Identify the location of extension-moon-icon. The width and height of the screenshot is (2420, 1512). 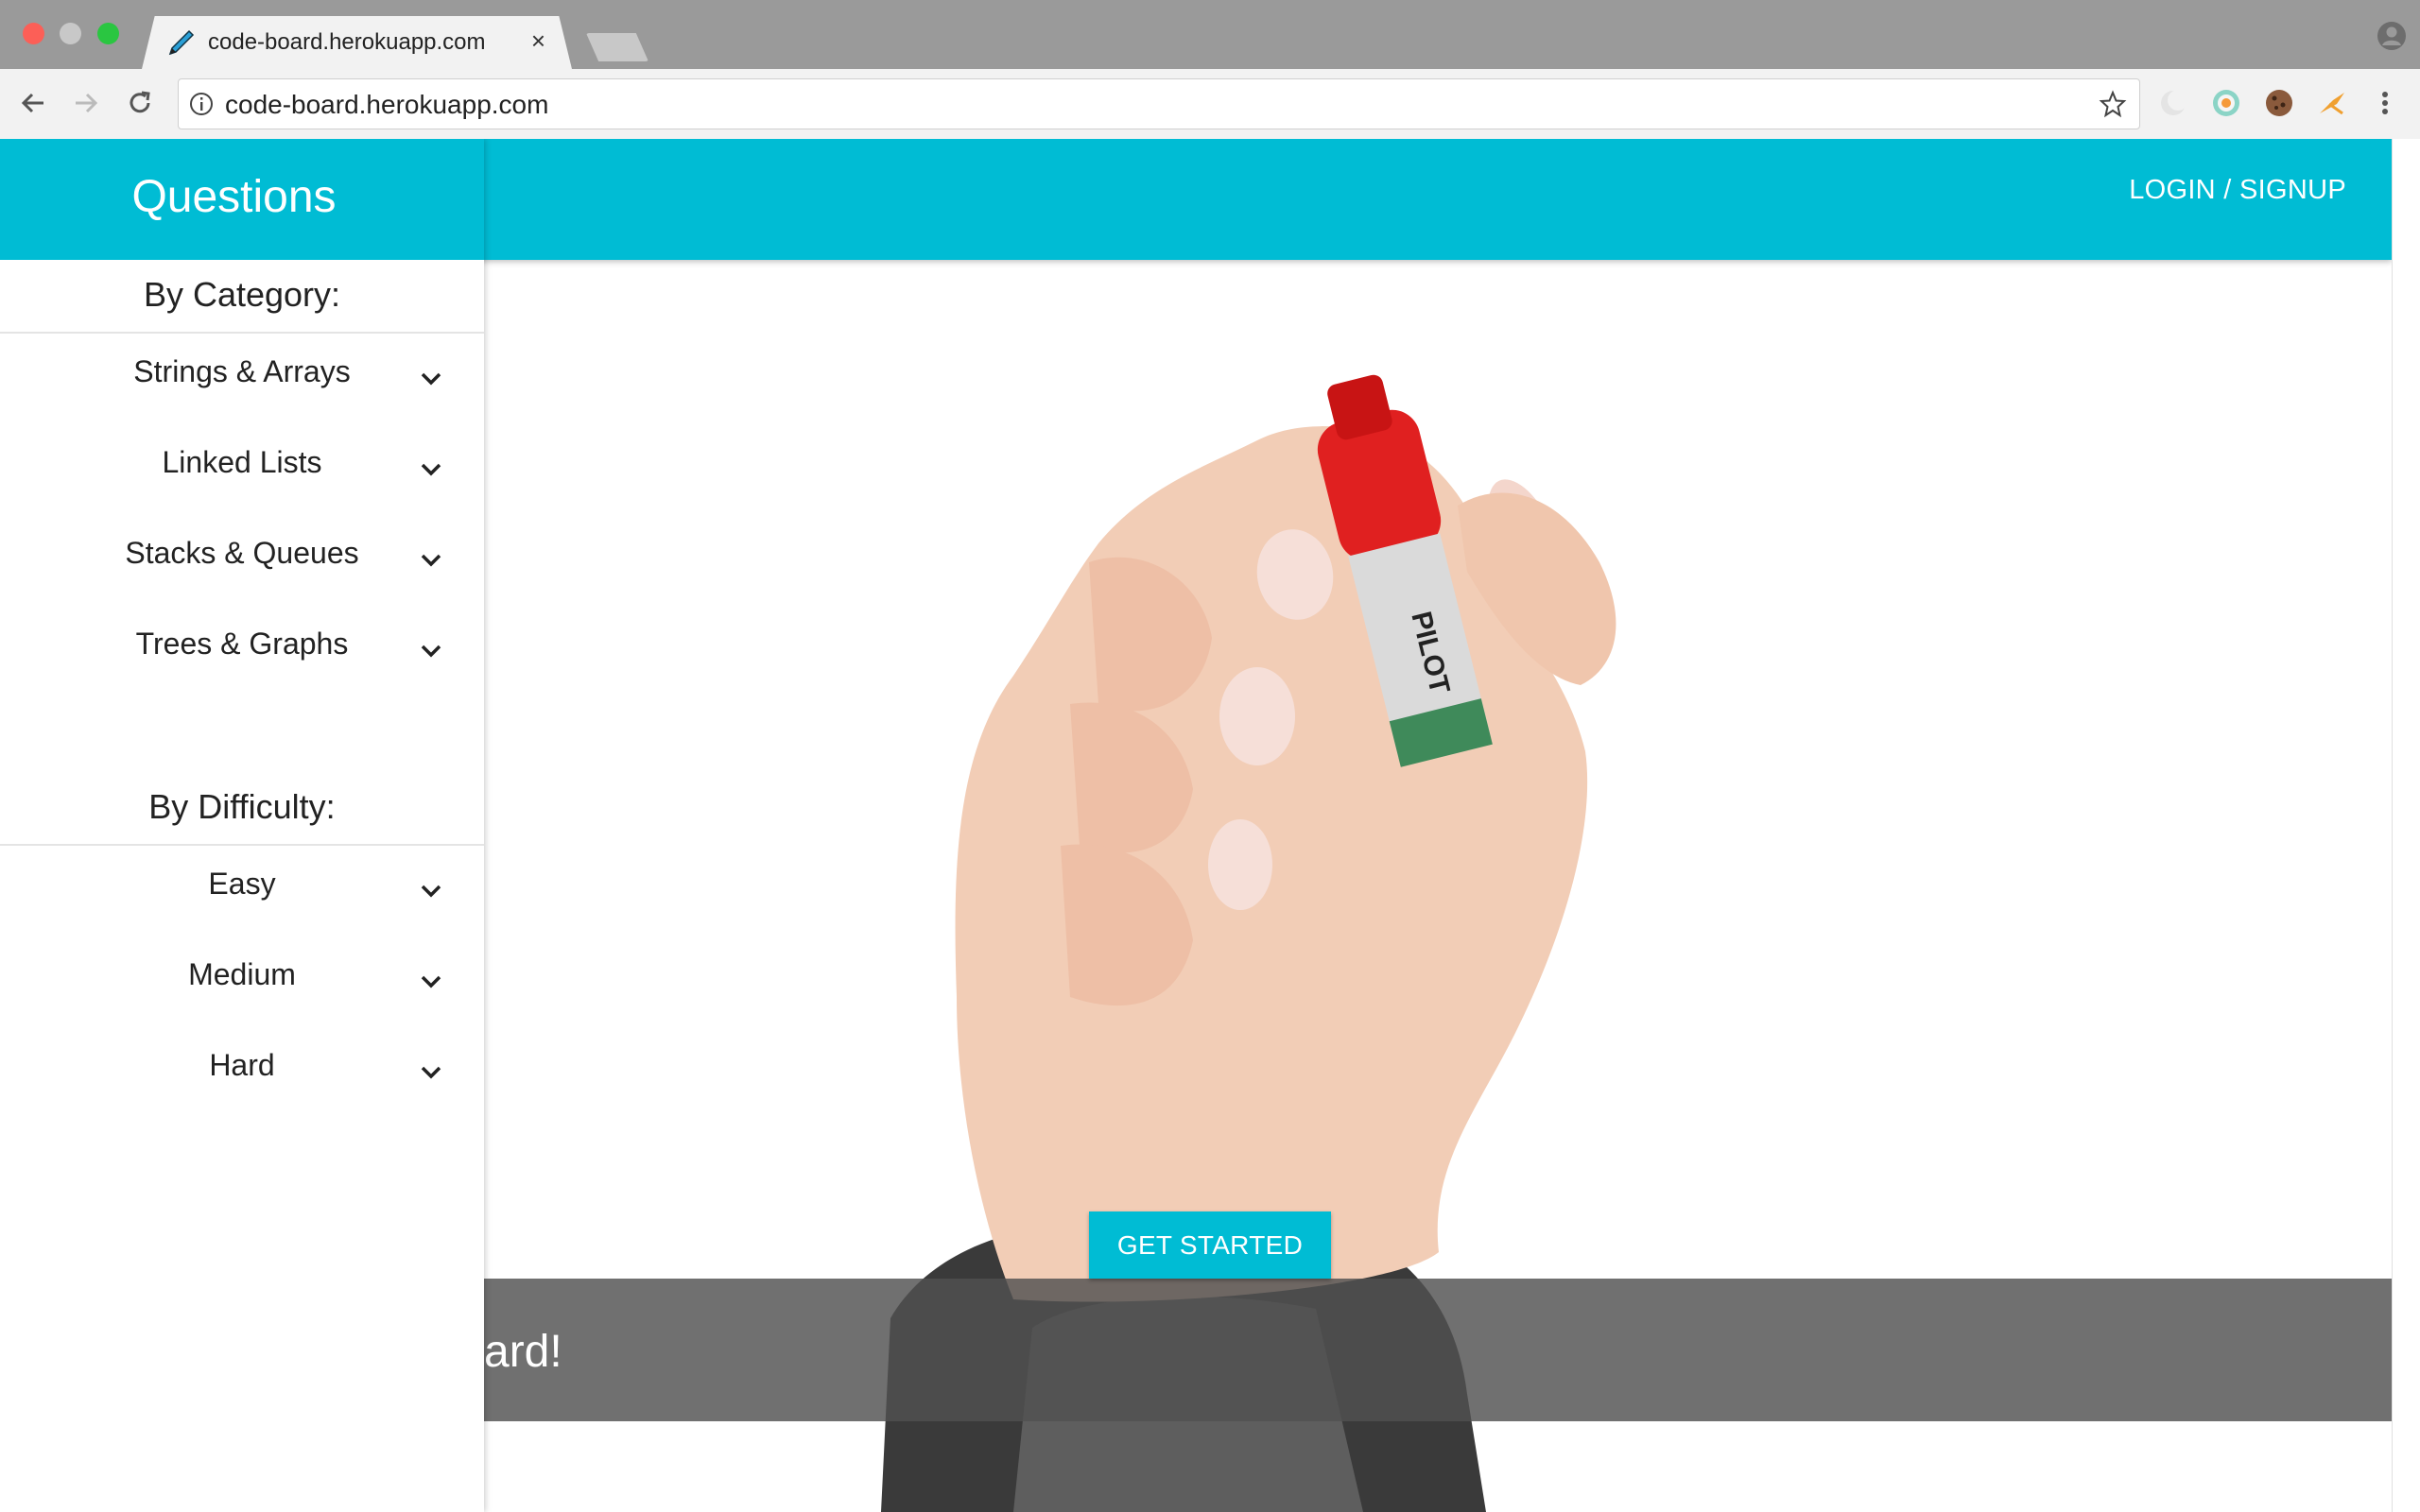
(2173, 103).